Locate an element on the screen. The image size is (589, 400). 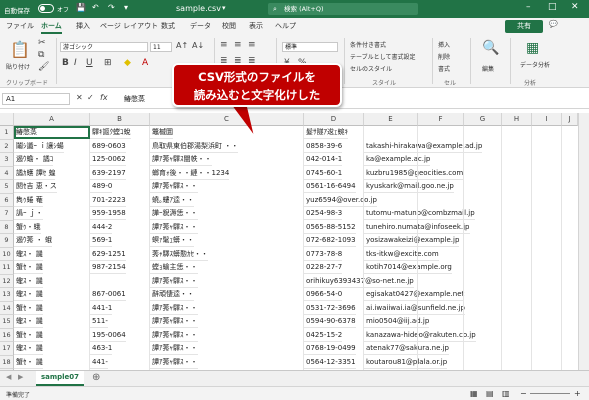
cell-a12: 蟶ｽ・ 譏 is located at coordinates (28, 281).